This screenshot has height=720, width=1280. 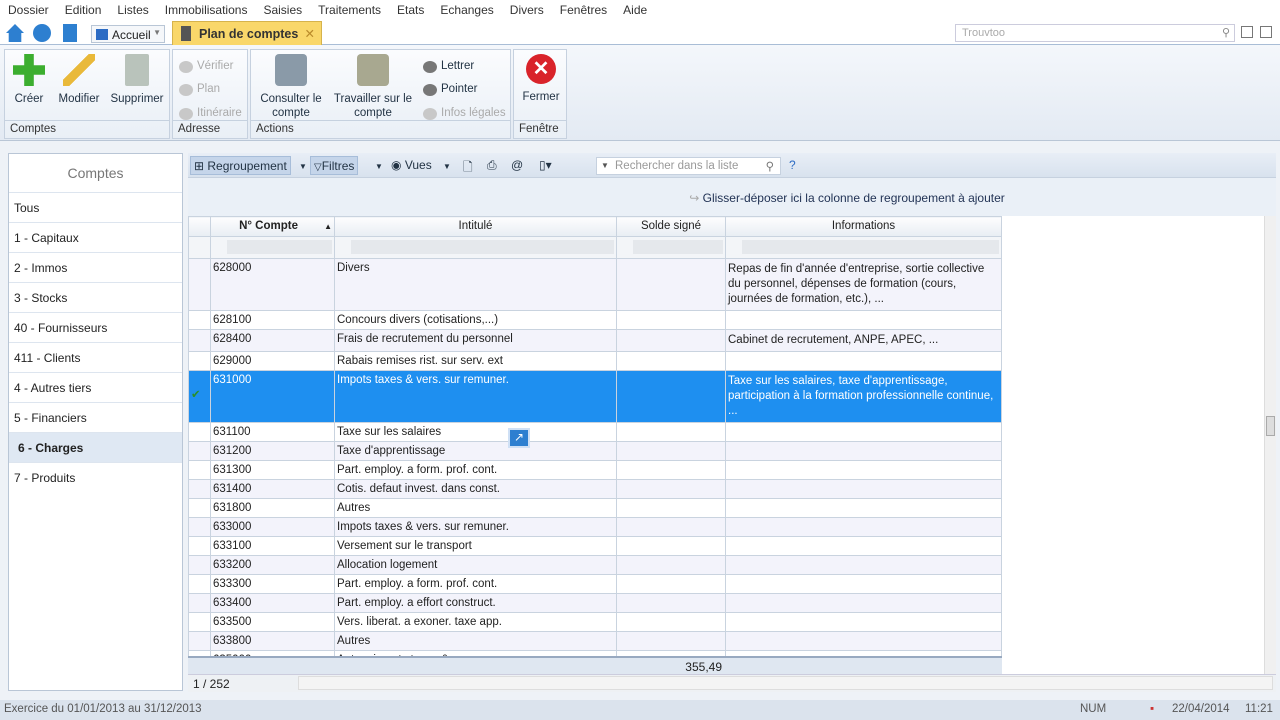 I want to click on table-row: 628100 Concours divers (cotisations,...), so click(x=595, y=320).